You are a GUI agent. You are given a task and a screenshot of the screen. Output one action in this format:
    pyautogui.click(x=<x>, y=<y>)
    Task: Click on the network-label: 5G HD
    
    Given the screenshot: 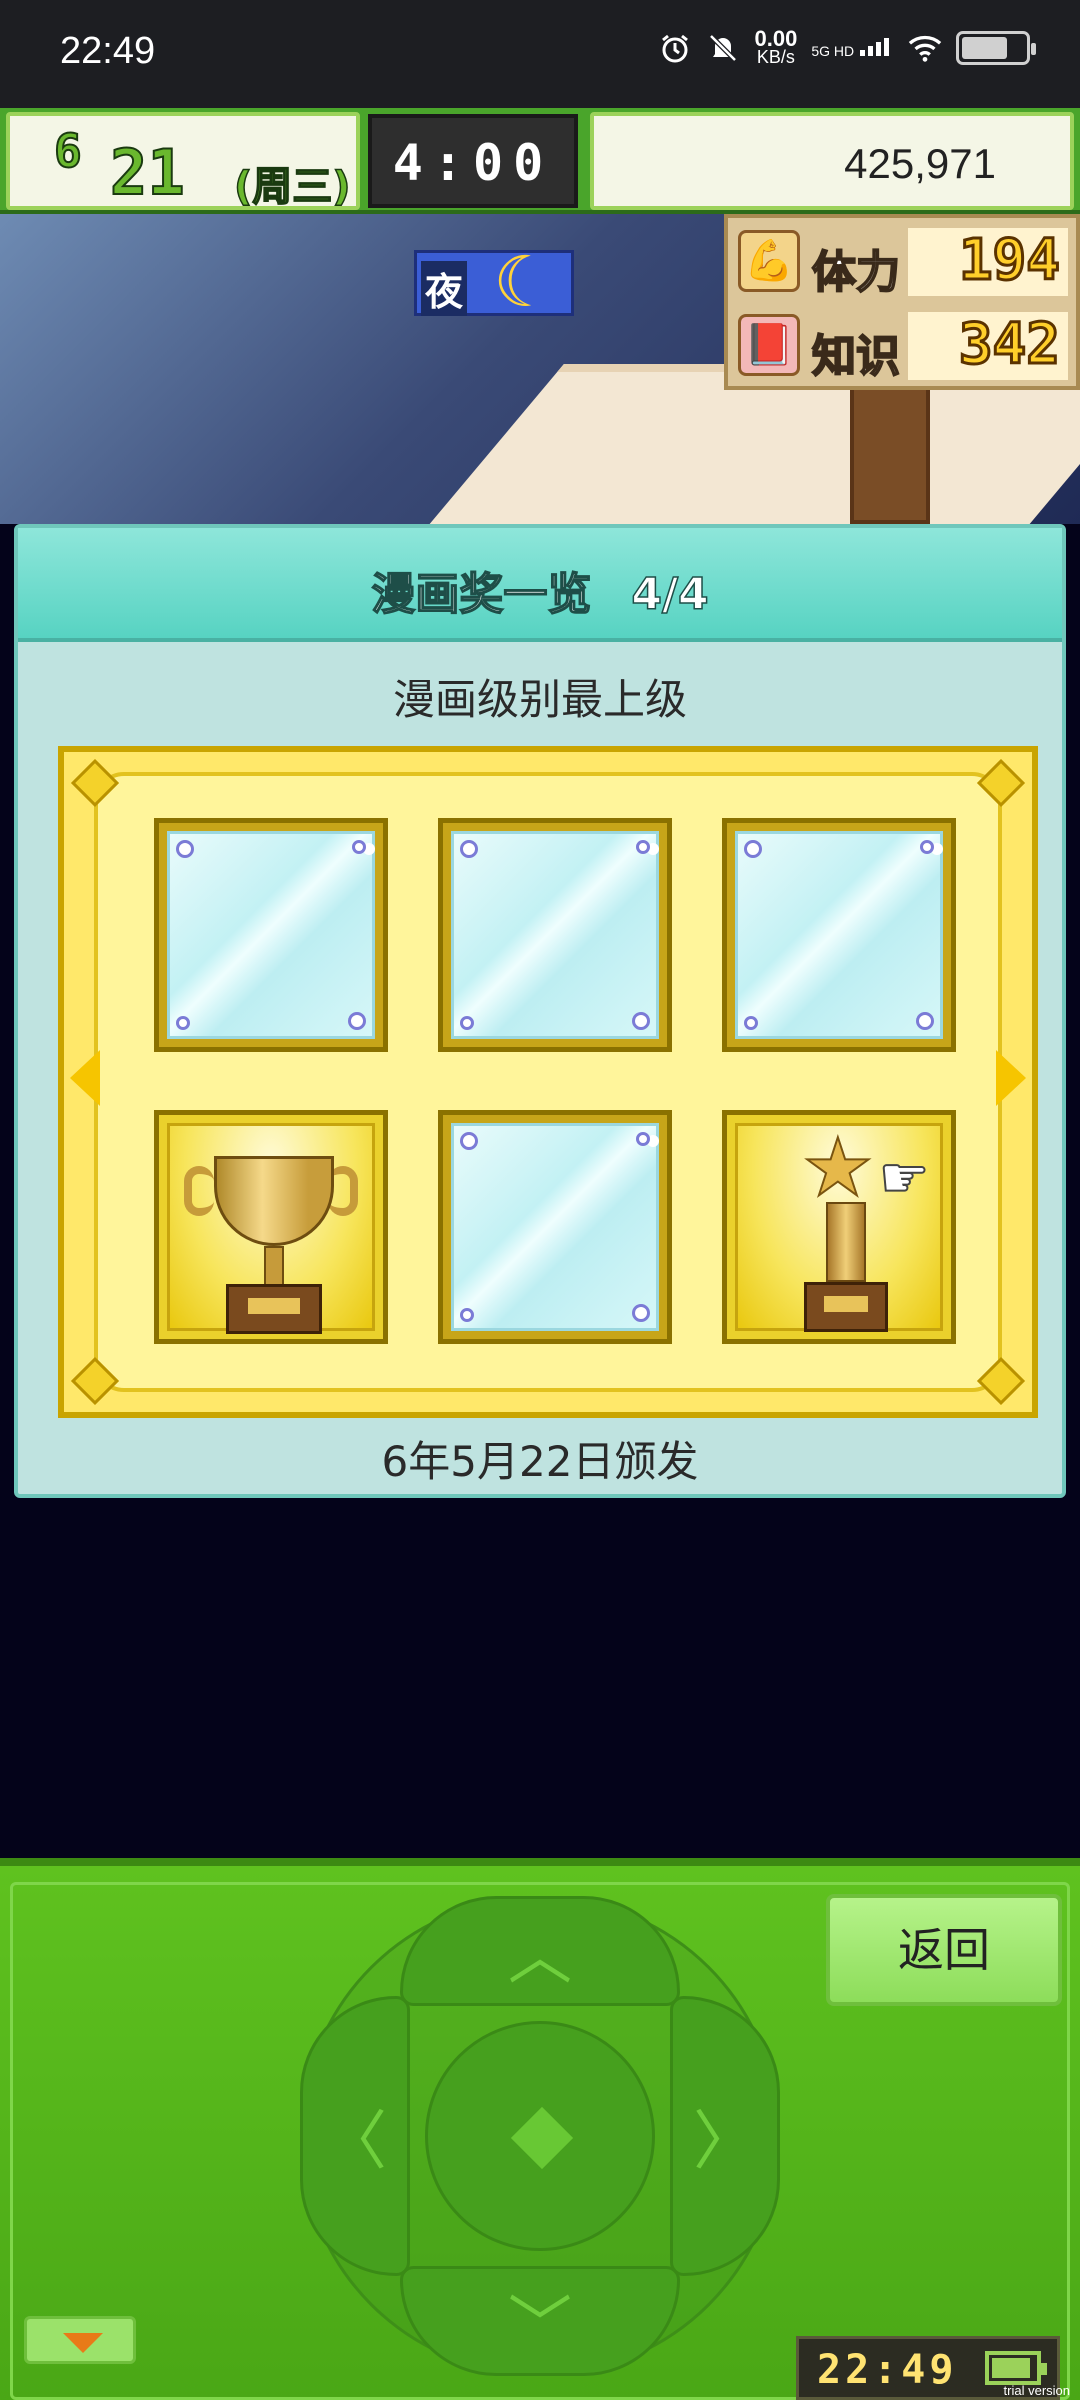 What is the action you would take?
    pyautogui.click(x=833, y=51)
    